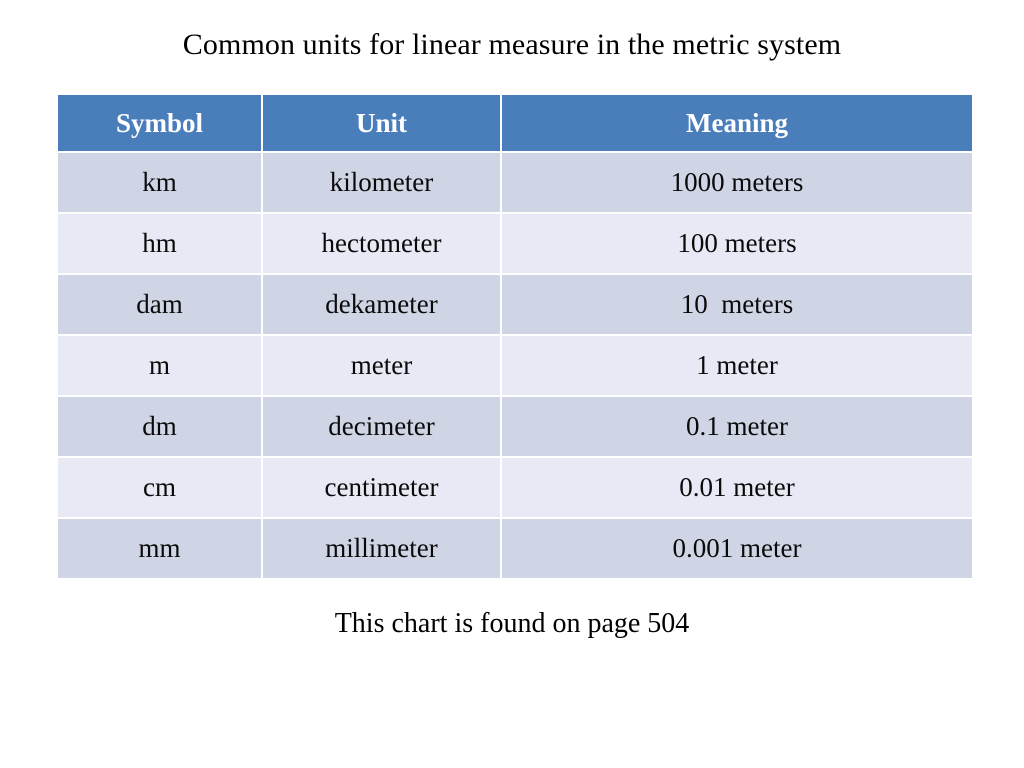  I want to click on cell-unit: centimeter, so click(382, 486).